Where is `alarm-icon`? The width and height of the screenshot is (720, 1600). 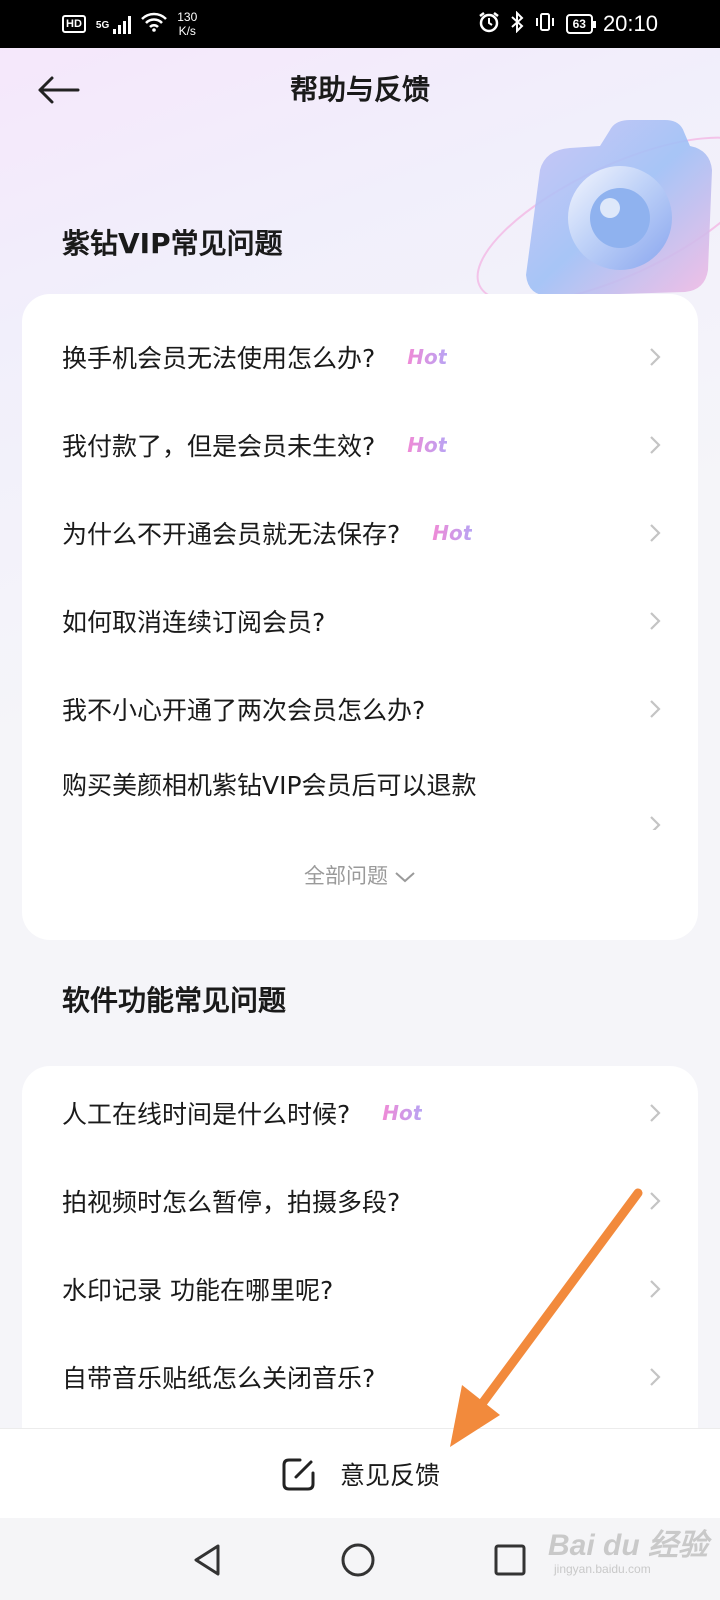 alarm-icon is located at coordinates (489, 24).